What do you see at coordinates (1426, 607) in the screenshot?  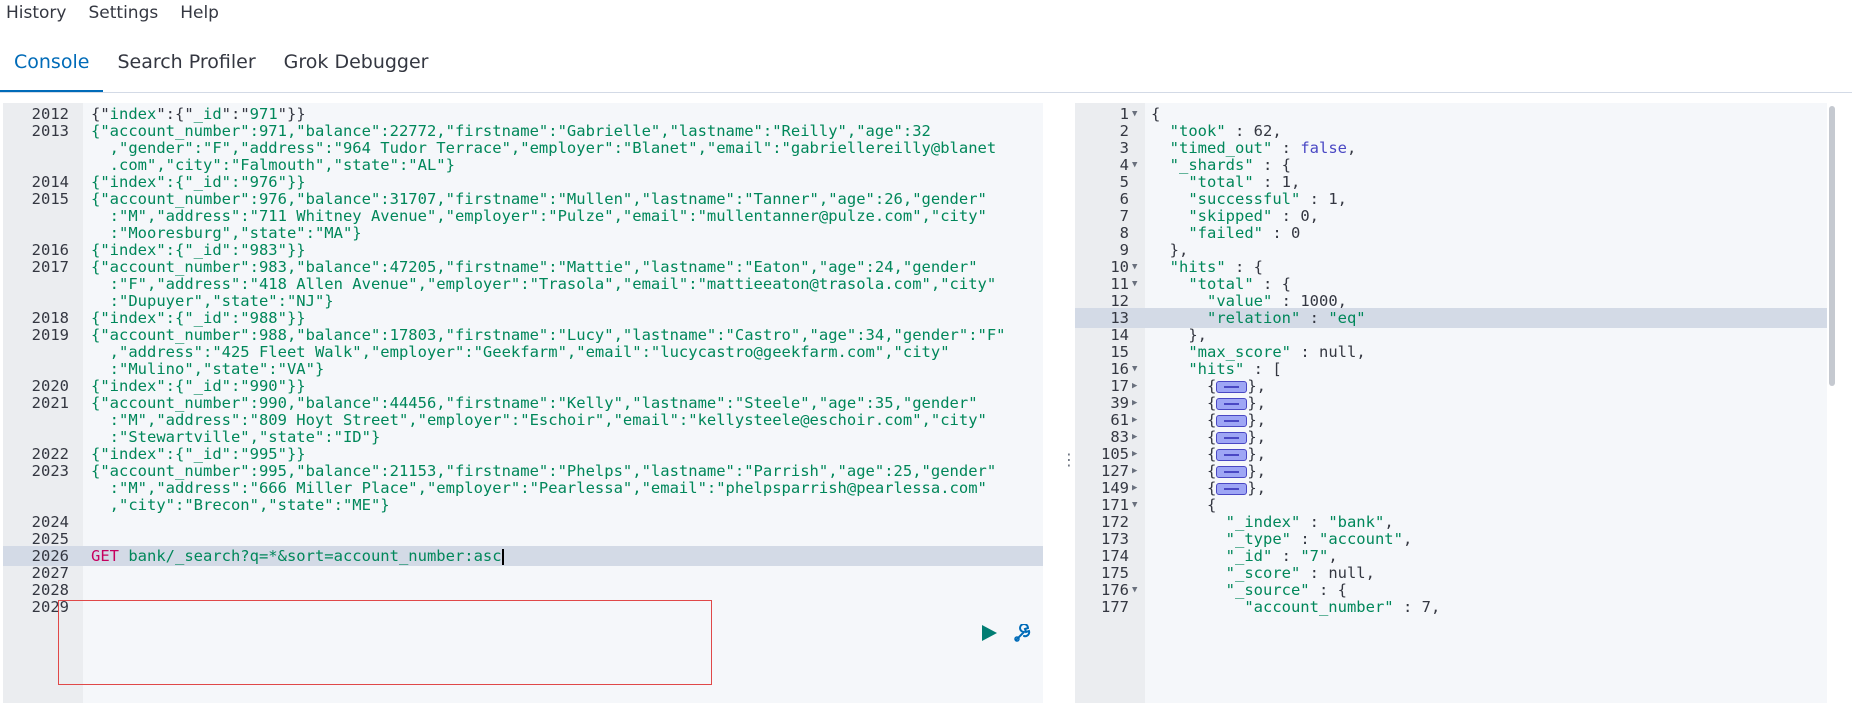 I see `code-token: 7` at bounding box center [1426, 607].